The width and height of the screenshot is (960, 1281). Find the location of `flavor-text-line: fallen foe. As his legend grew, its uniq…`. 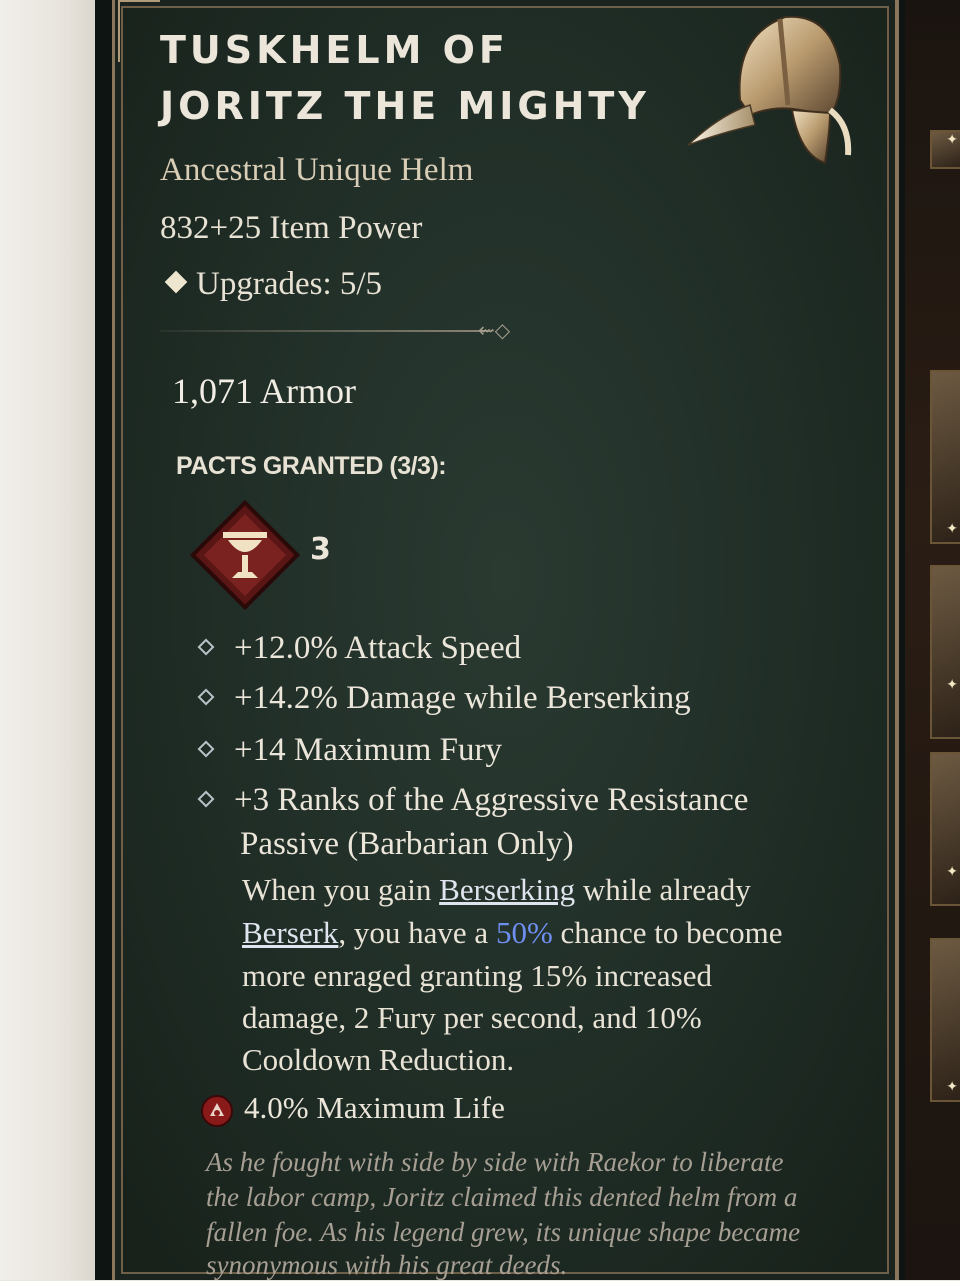

flavor-text-line: fallen foe. As his legend grew, its uniq… is located at coordinates (503, 1232).